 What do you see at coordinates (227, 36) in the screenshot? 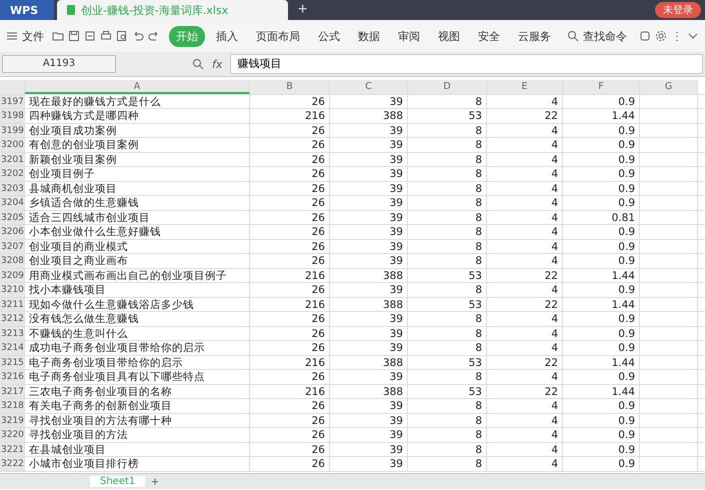
I see `ribbon-tab: 插入` at bounding box center [227, 36].